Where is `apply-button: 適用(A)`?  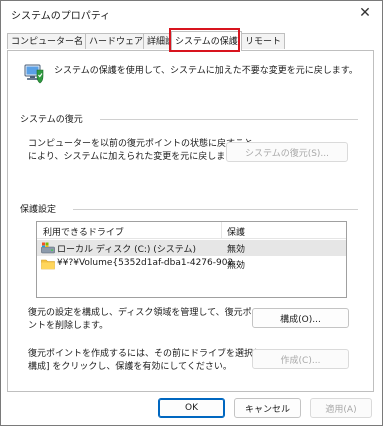
apply-button: 適用(A) is located at coordinates (341, 408).